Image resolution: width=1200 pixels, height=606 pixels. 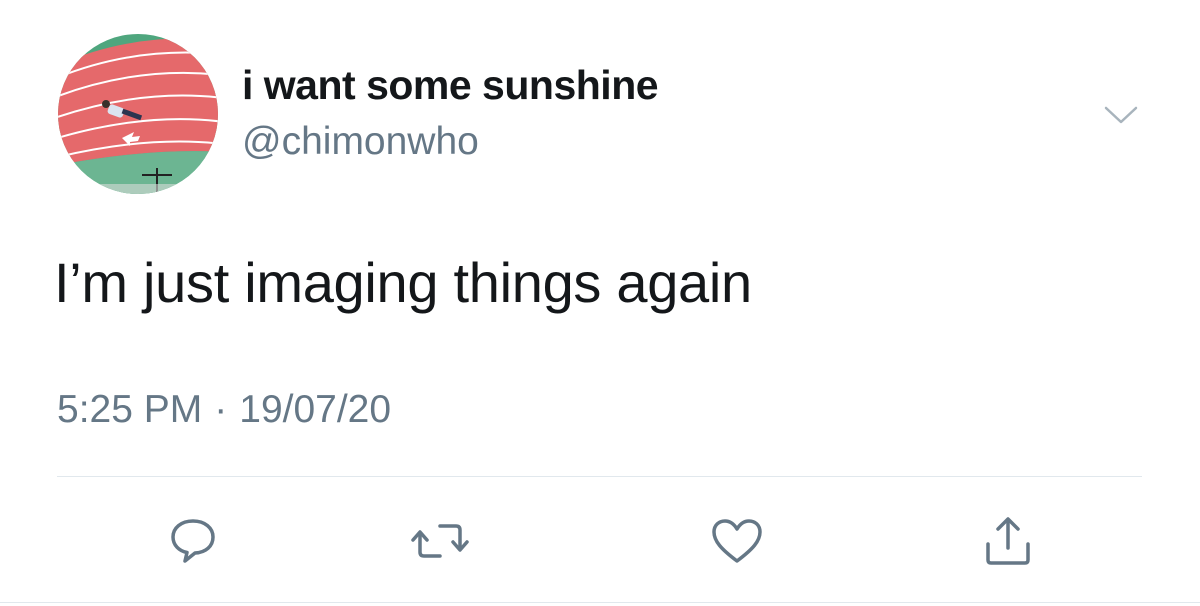 I want to click on retweet-arrows-icon, so click(x=440, y=541).